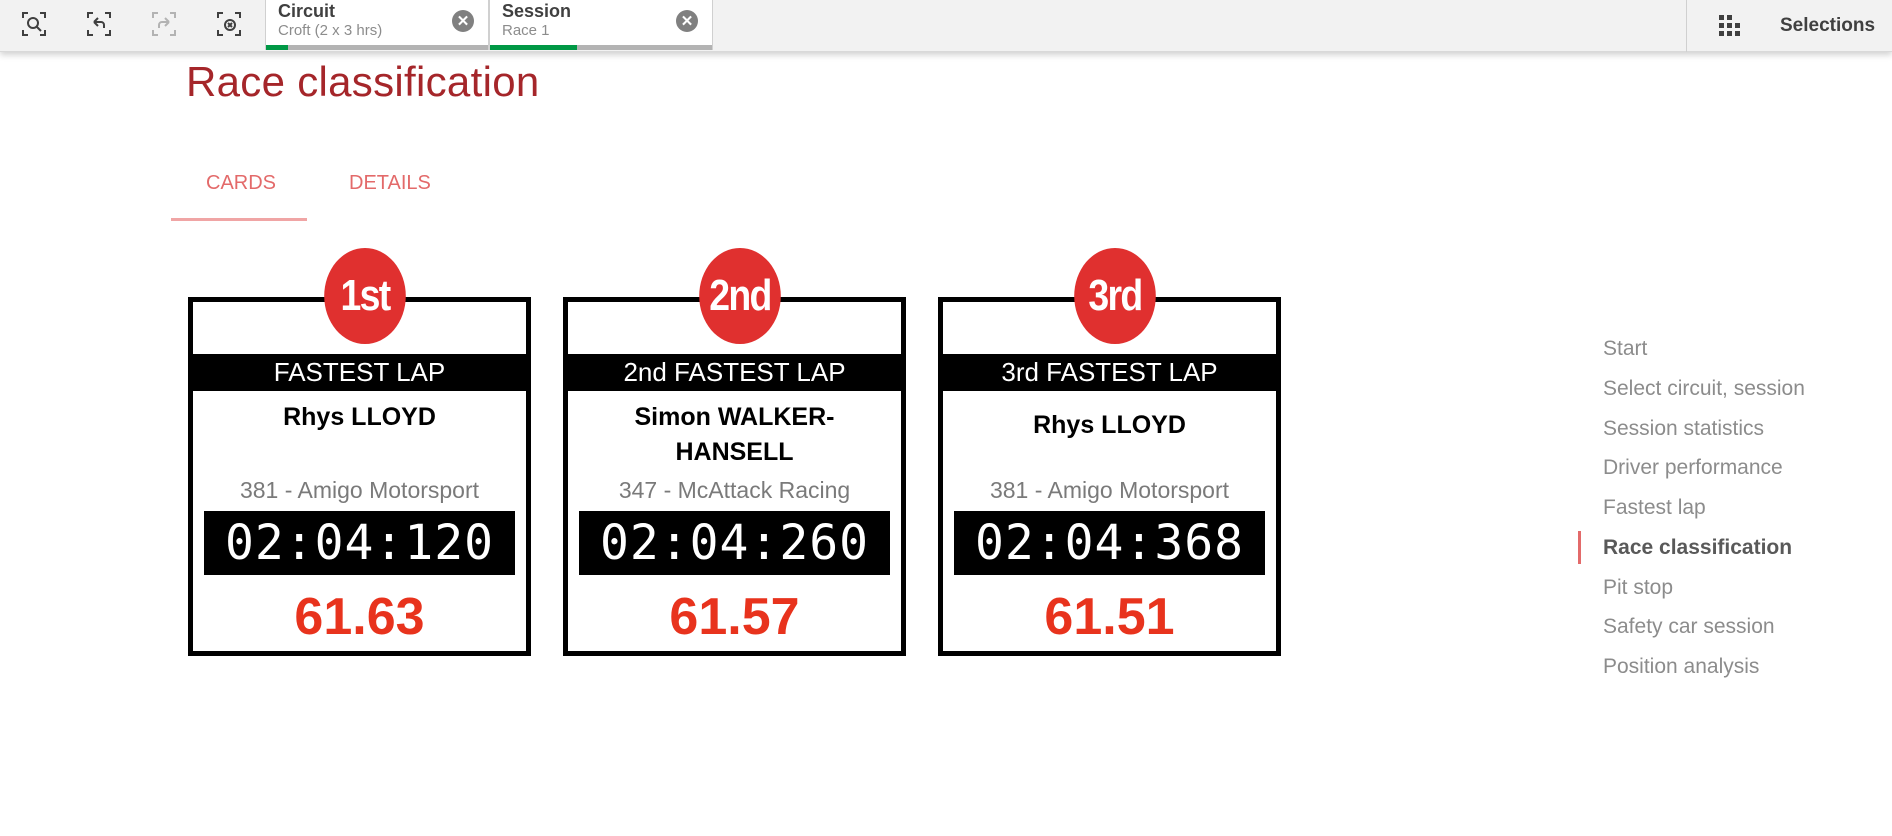 This screenshot has height=836, width=1892. I want to click on selection-chip-circuit: Circuit Croft (2 x 3 hrs) ✕, so click(377, 25).